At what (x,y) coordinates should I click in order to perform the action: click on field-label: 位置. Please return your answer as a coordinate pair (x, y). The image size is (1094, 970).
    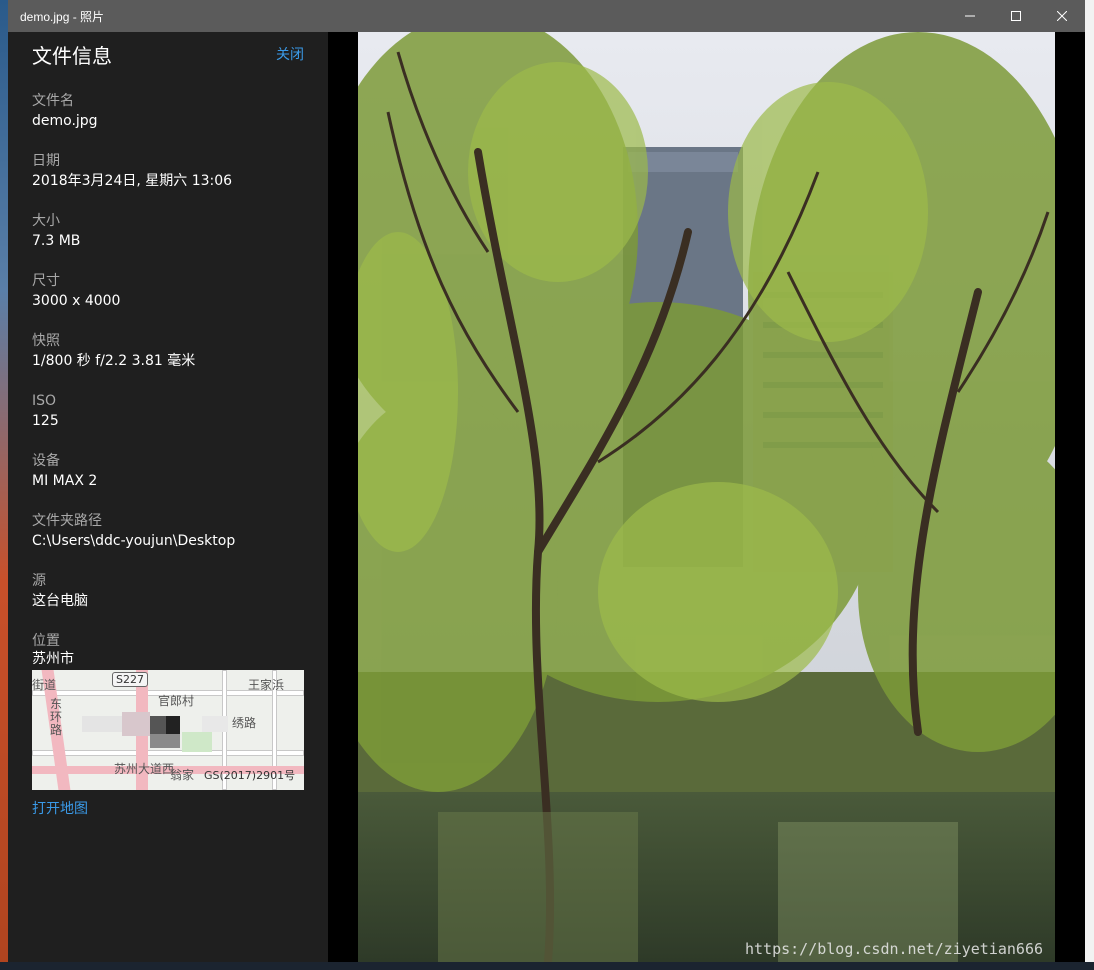
    Looking at the image, I should click on (46, 641).